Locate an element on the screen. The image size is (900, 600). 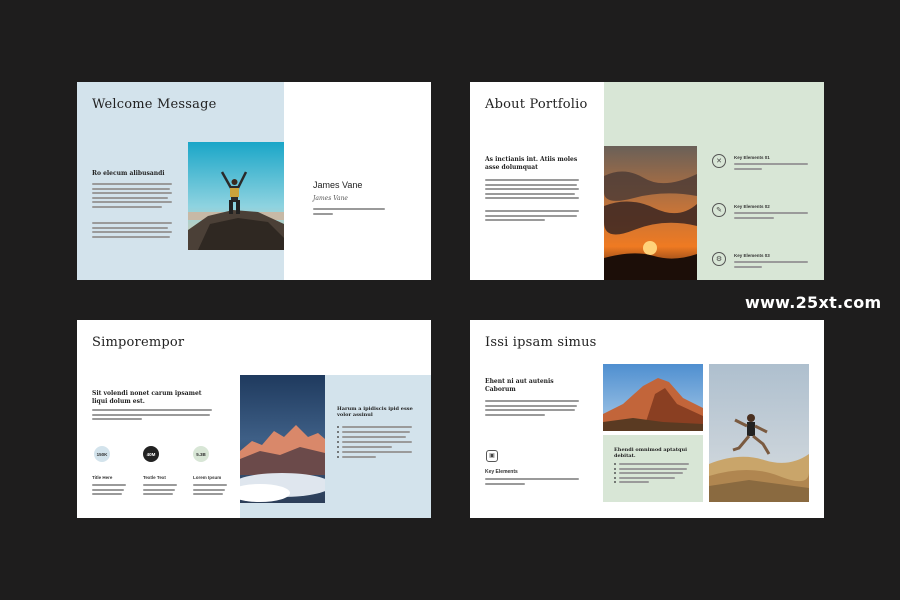
edit-icon: ✎ is located at coordinates (719, 210).